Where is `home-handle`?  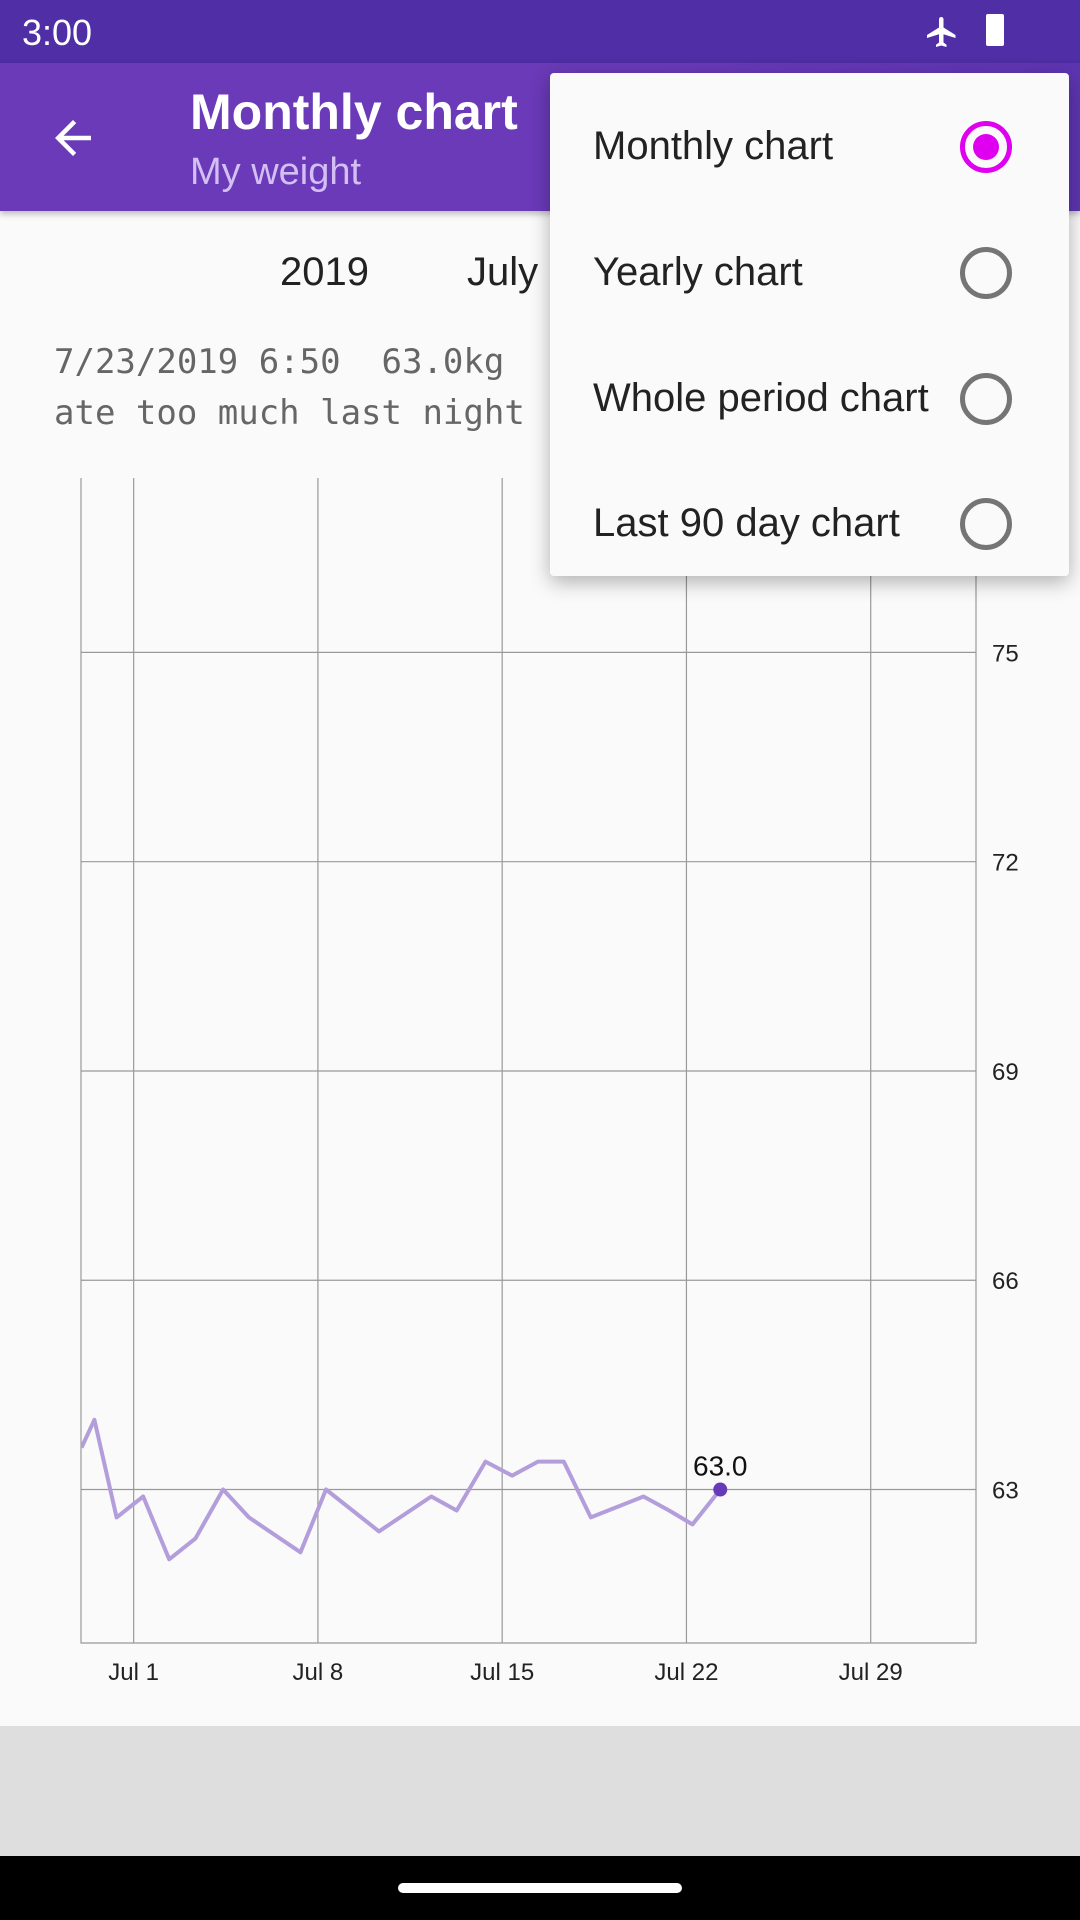
home-handle is located at coordinates (540, 1888).